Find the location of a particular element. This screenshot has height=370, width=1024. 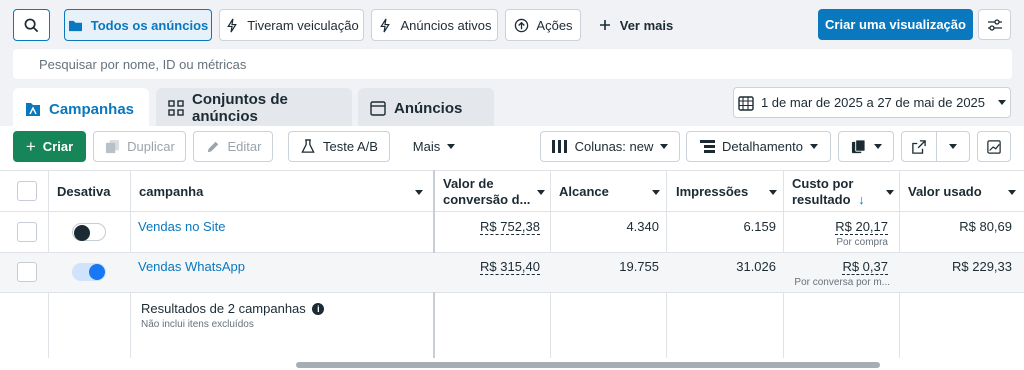

header-valor-usado: Valor usado is located at coordinates (962, 192).